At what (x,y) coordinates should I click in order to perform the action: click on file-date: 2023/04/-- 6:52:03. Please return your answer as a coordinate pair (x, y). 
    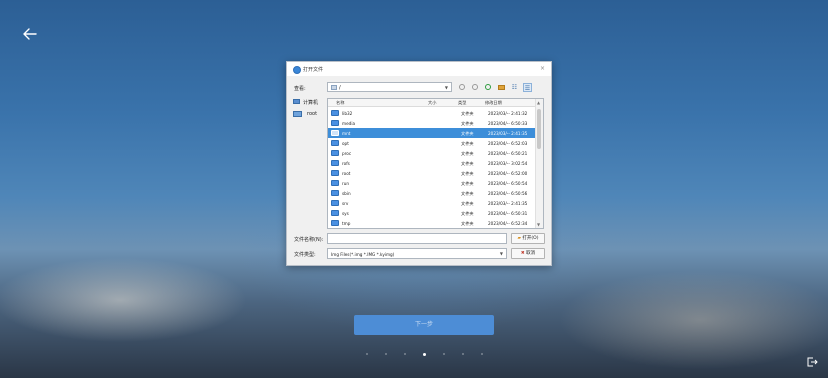
    Looking at the image, I should click on (508, 143).